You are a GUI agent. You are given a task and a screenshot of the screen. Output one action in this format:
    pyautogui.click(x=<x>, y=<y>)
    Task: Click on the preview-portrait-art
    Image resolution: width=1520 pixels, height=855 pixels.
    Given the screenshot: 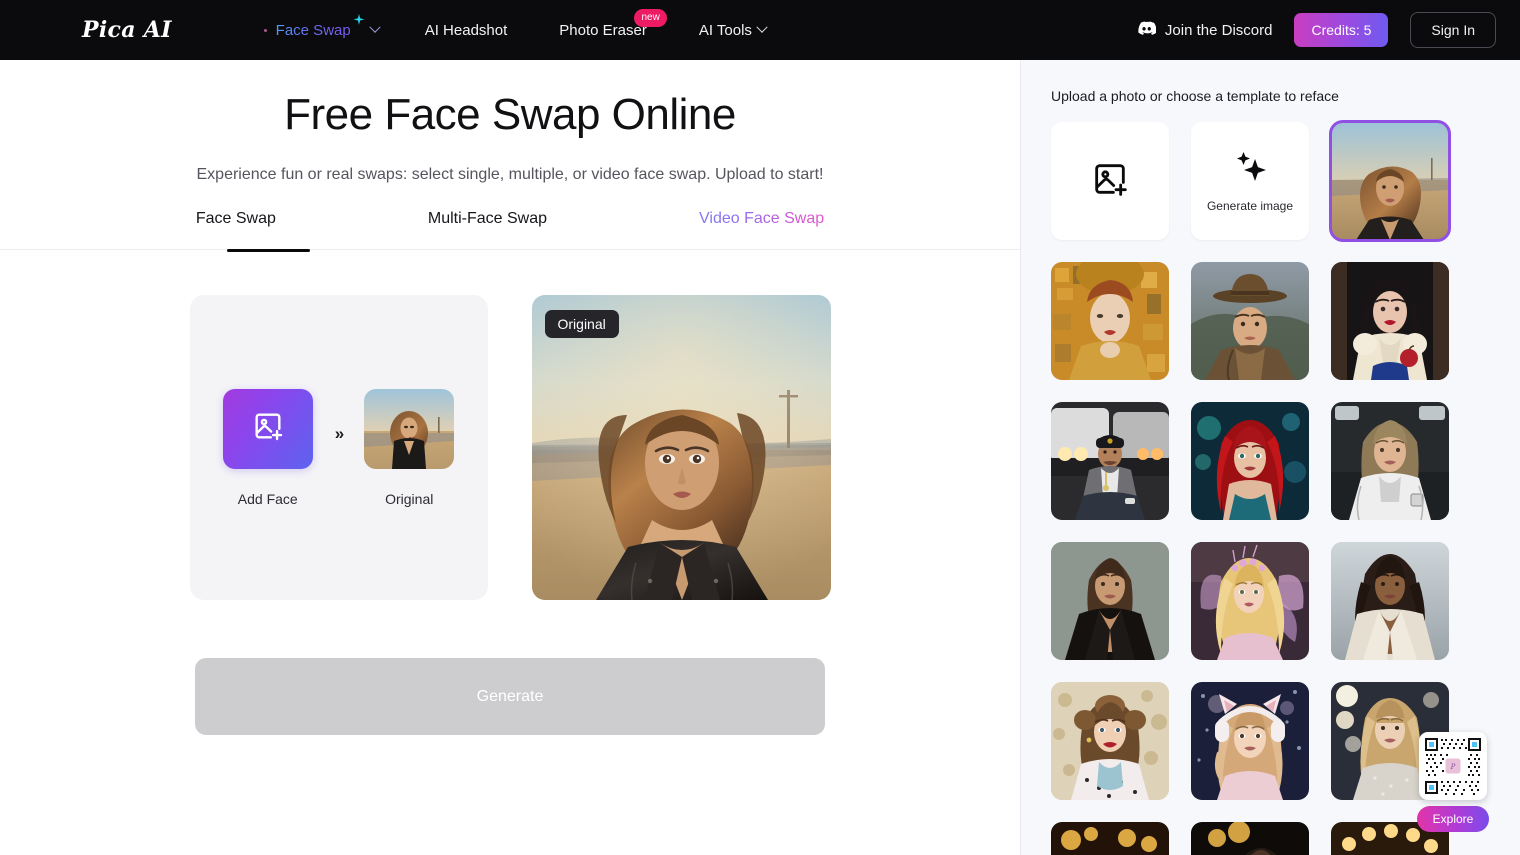 What is the action you would take?
    pyautogui.click(x=681, y=447)
    